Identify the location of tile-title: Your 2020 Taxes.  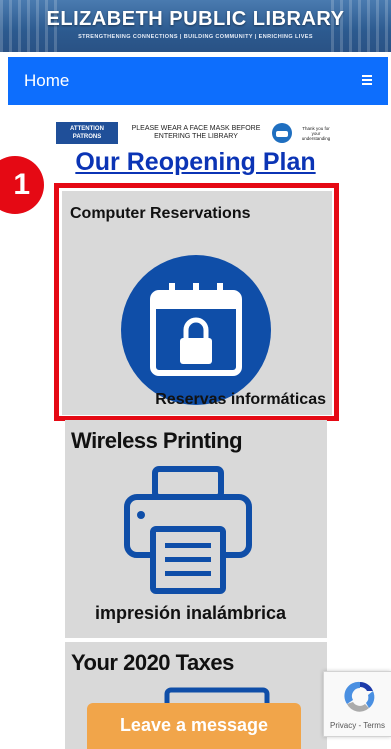
(152, 662).